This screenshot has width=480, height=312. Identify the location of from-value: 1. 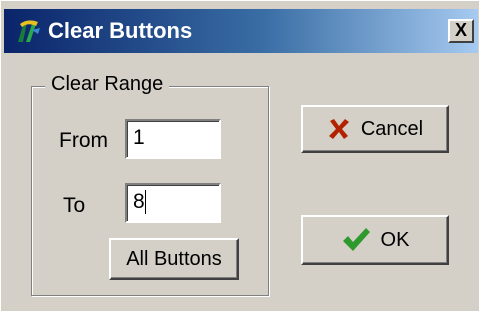
(139, 137).